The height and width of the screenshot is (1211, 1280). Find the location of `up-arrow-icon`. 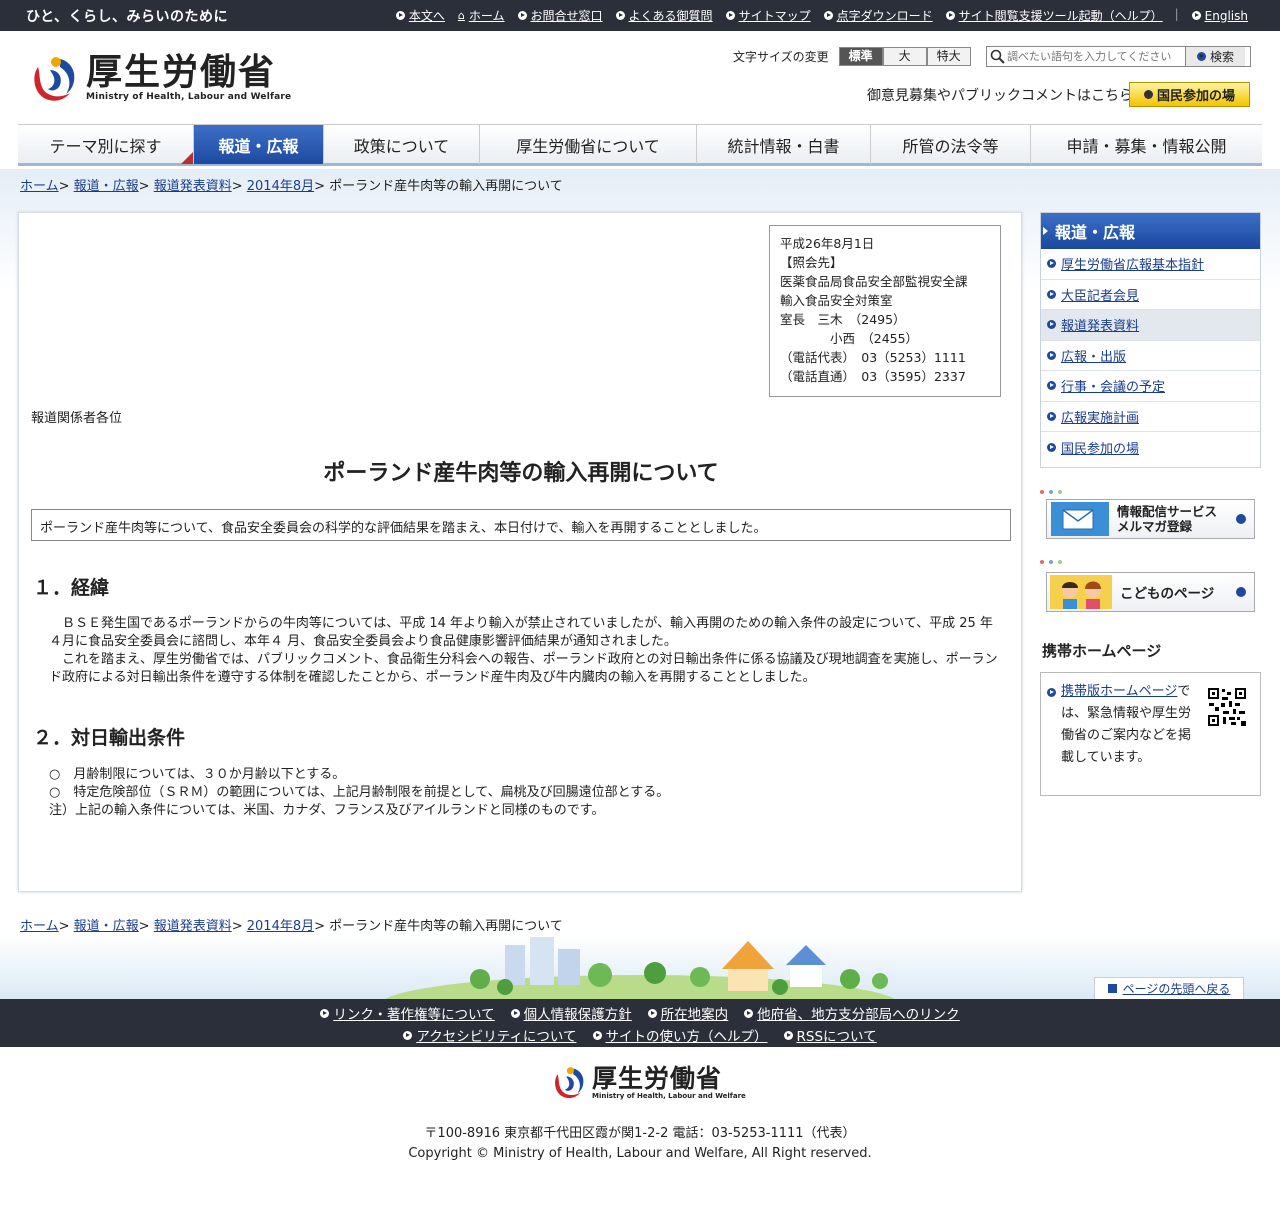

up-arrow-icon is located at coordinates (1112, 988).